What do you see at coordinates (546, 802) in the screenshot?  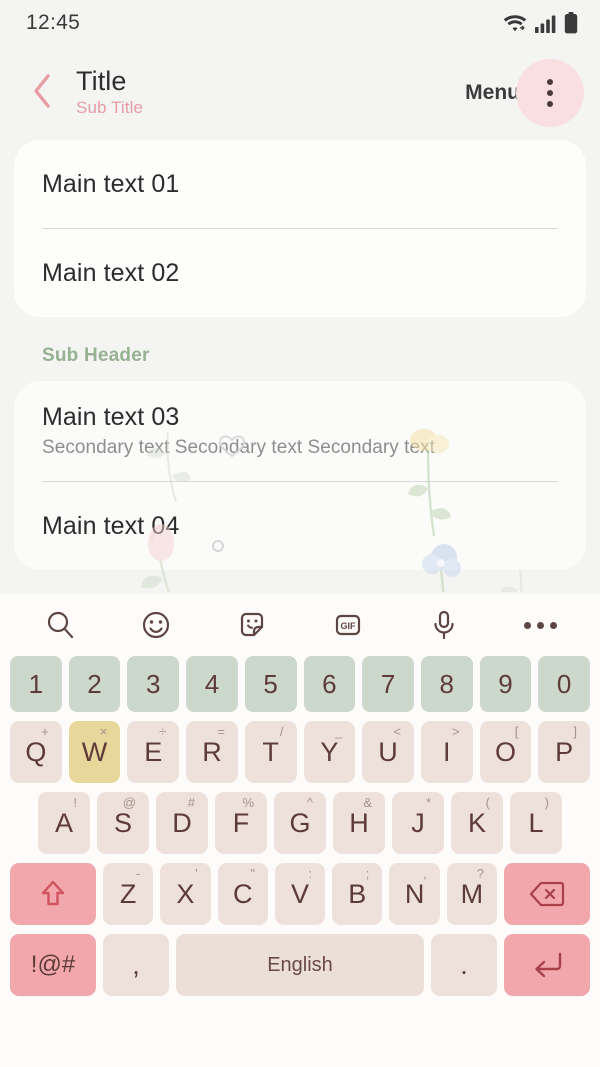 I see `key-l-symbol: )` at bounding box center [546, 802].